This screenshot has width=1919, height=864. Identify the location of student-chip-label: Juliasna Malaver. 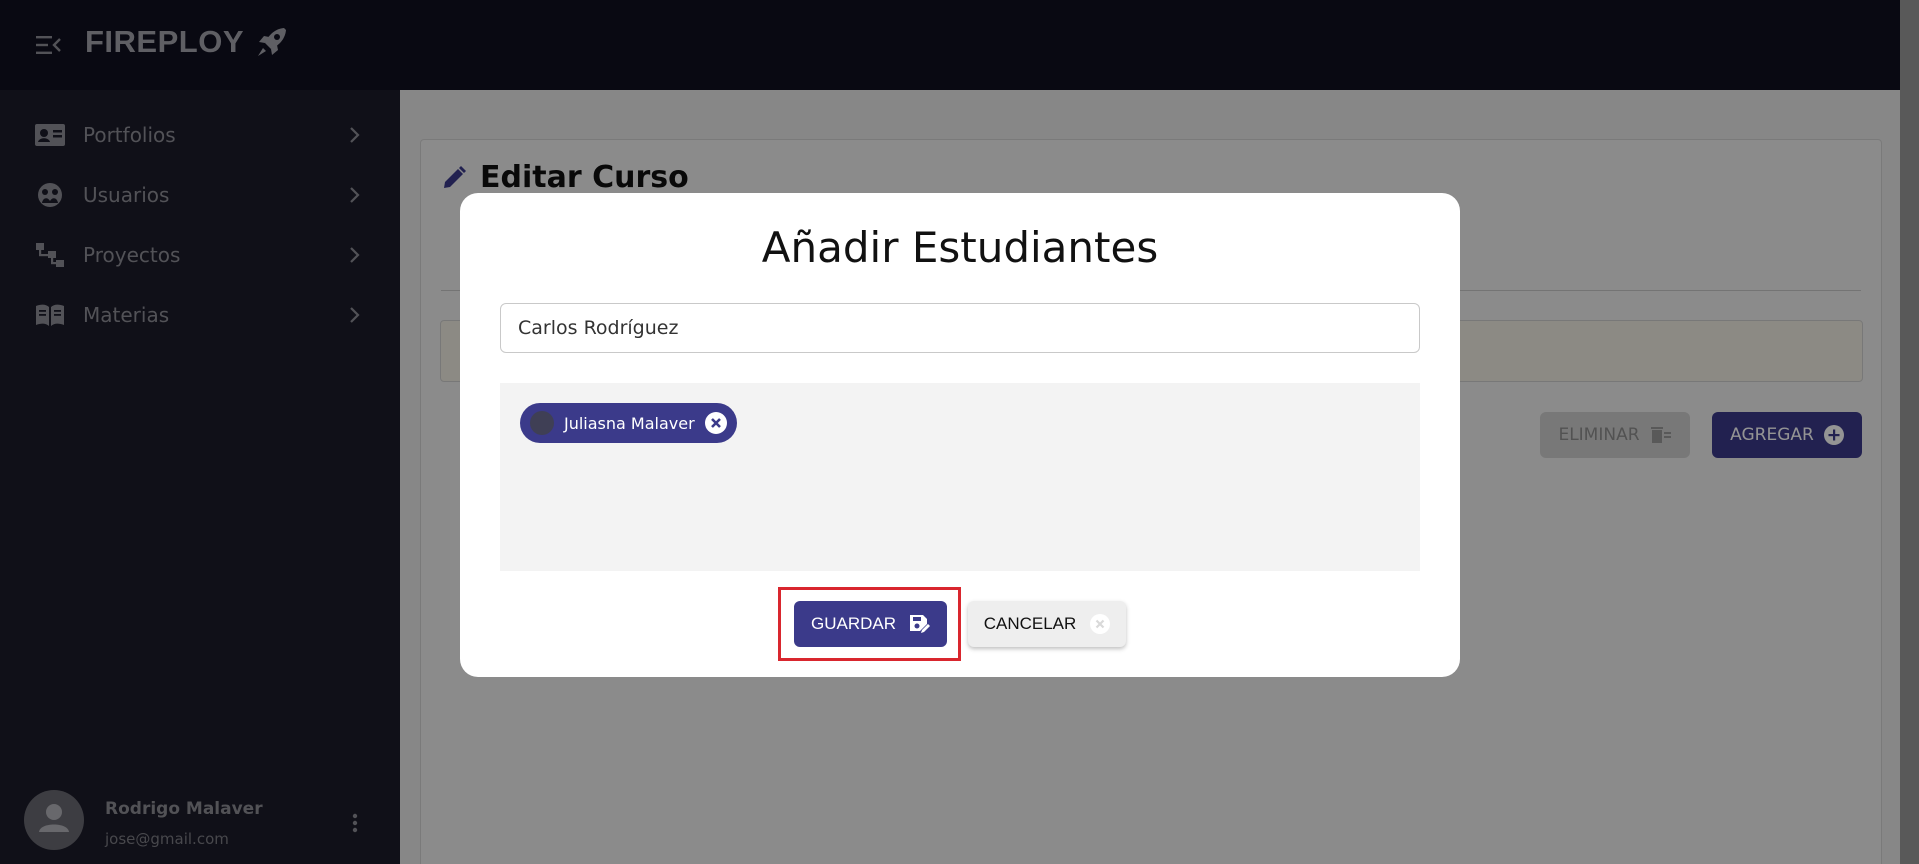
(629, 423).